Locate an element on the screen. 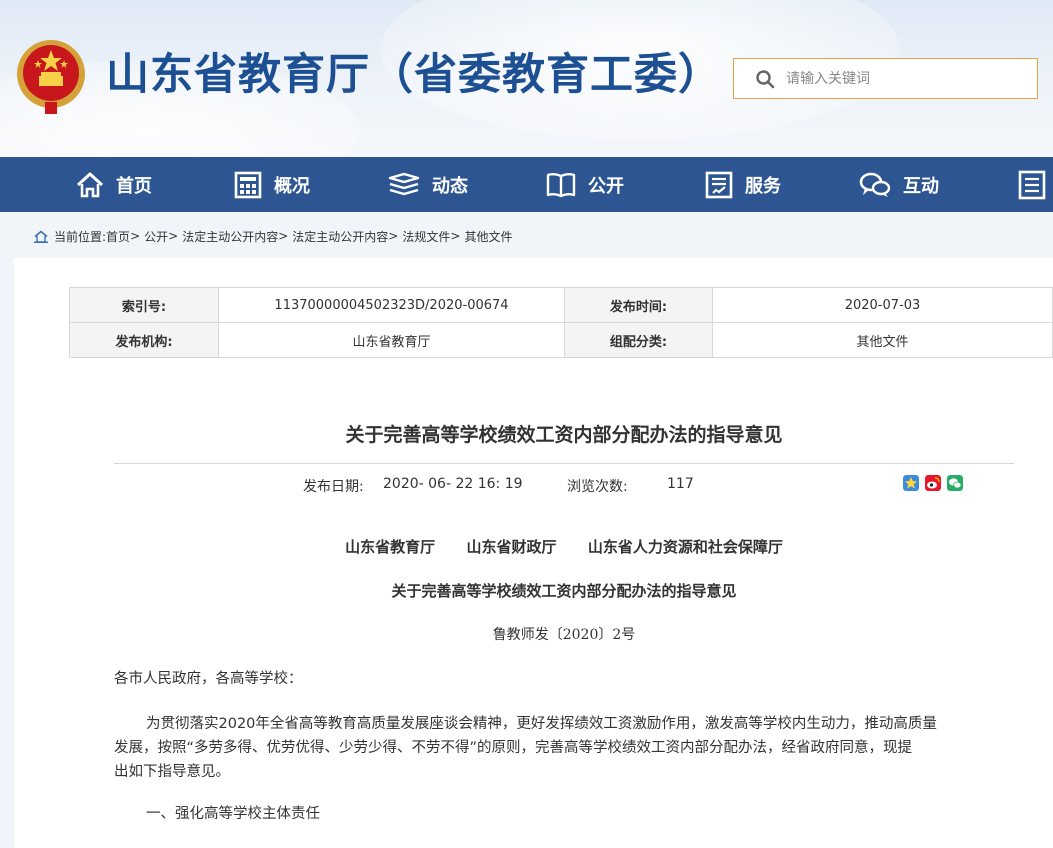 This screenshot has width=1053, height=848. nav-item-interact: 互动 is located at coordinates (899, 184).